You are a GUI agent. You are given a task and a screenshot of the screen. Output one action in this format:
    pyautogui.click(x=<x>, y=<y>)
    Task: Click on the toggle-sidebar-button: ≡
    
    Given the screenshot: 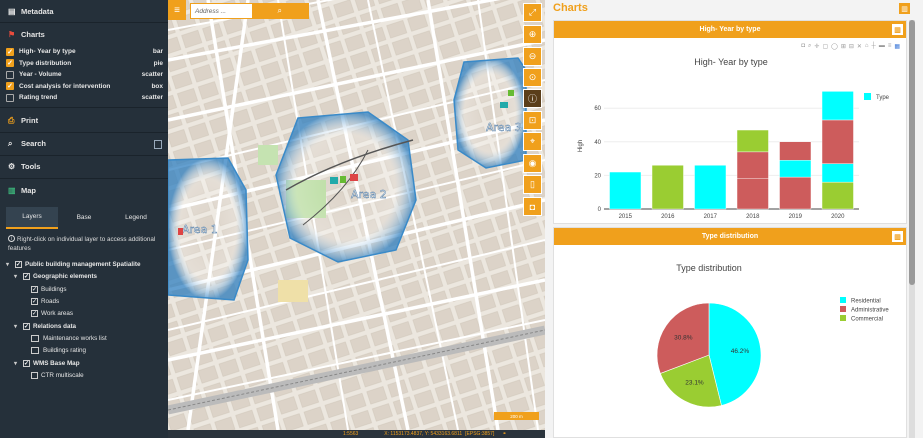 What is the action you would take?
    pyautogui.click(x=177, y=10)
    